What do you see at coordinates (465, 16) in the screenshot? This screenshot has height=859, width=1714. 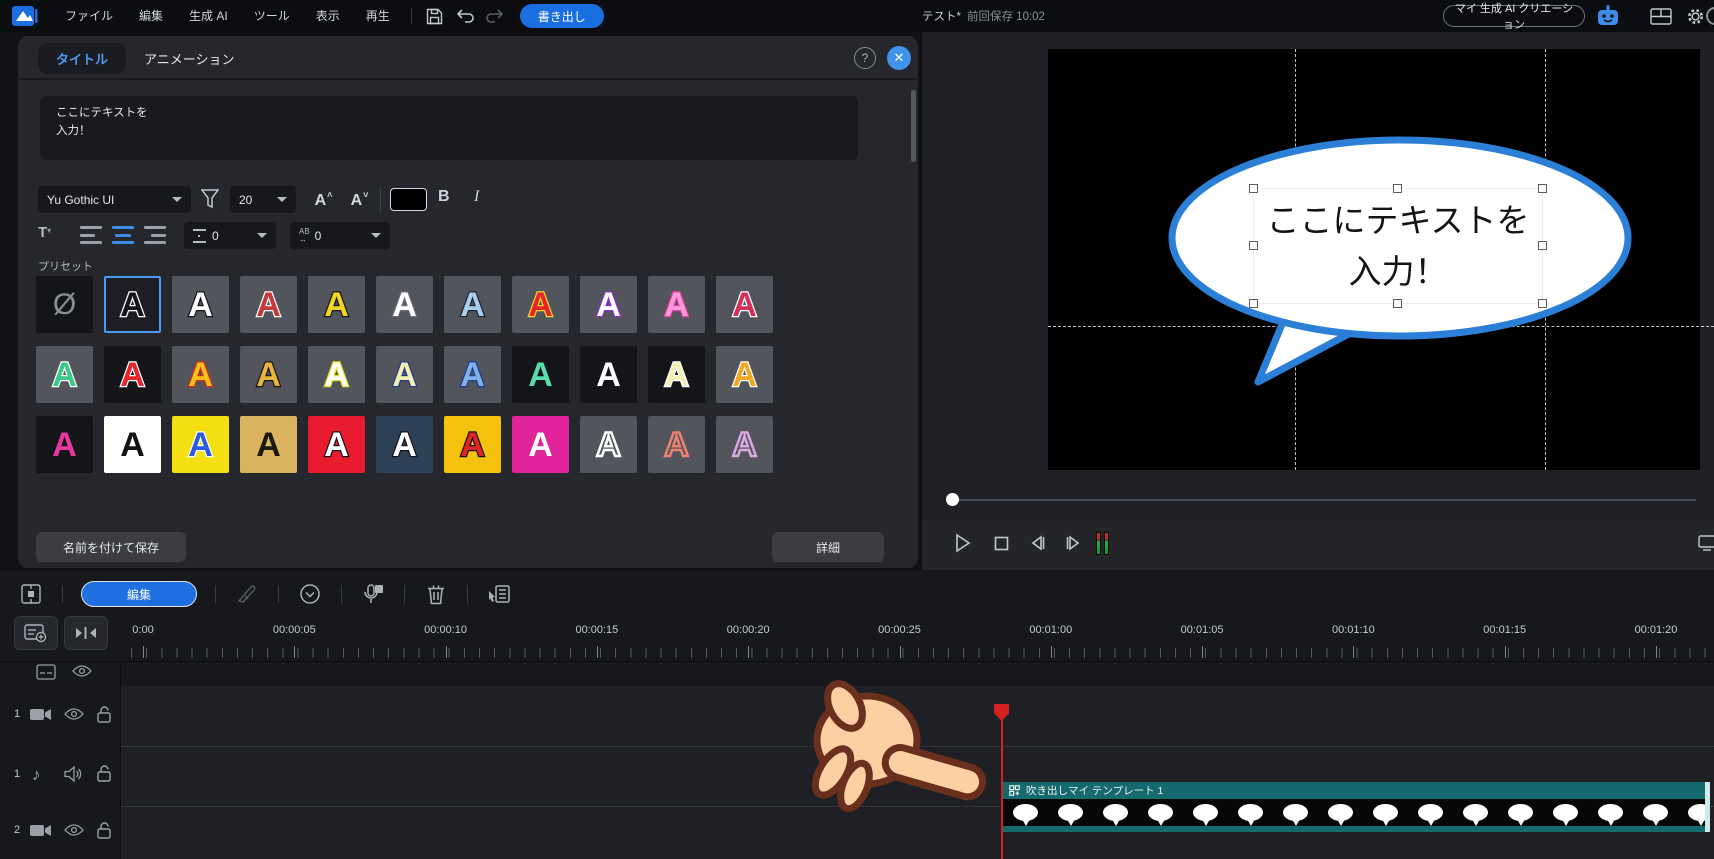 I see `undo-icon` at bounding box center [465, 16].